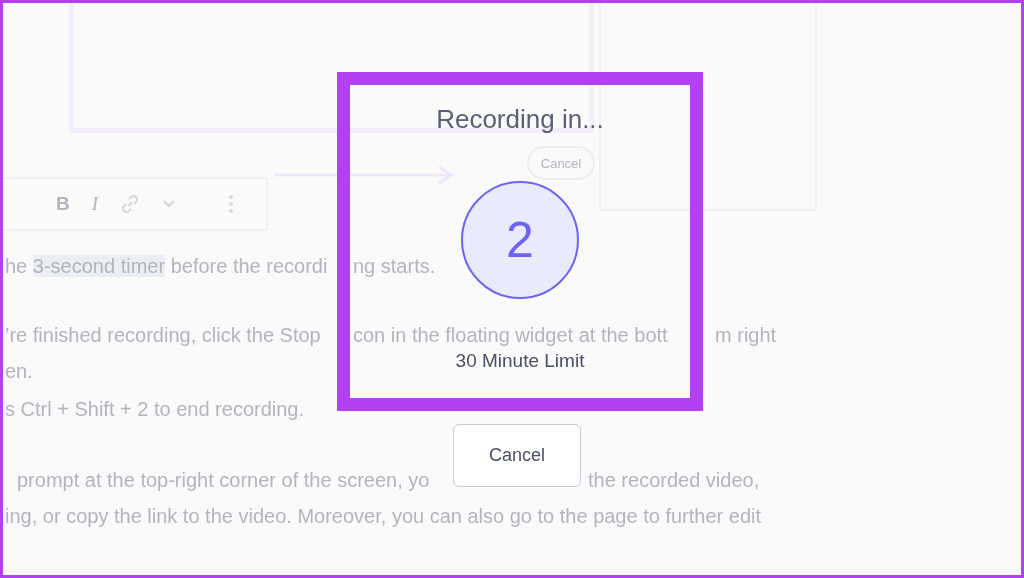  I want to click on chevron-down-icon, so click(169, 204).